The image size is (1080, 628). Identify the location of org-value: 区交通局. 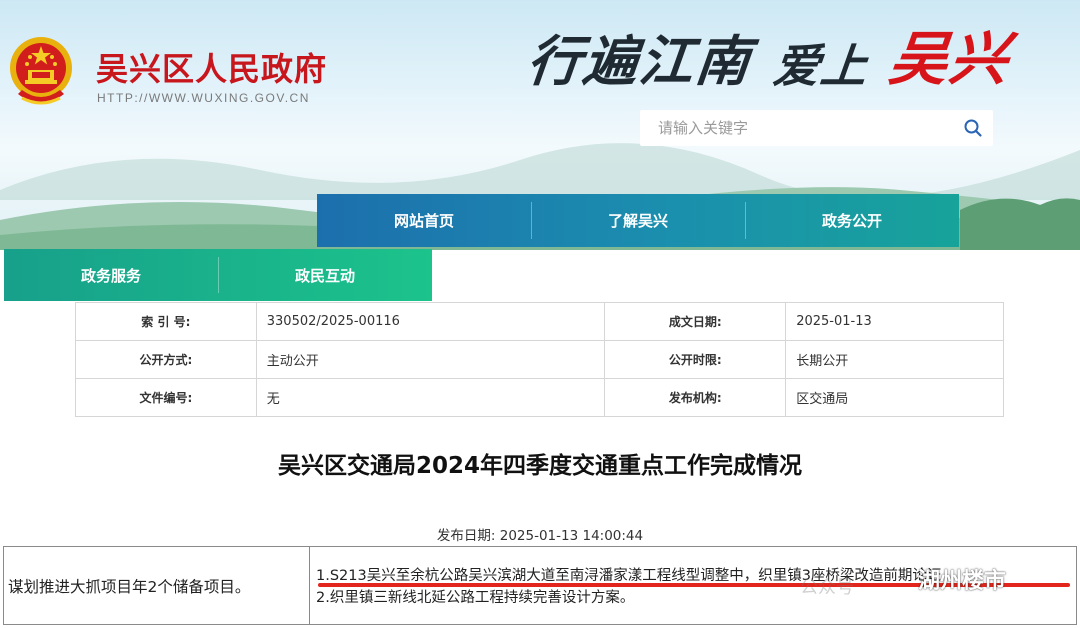
(894, 397).